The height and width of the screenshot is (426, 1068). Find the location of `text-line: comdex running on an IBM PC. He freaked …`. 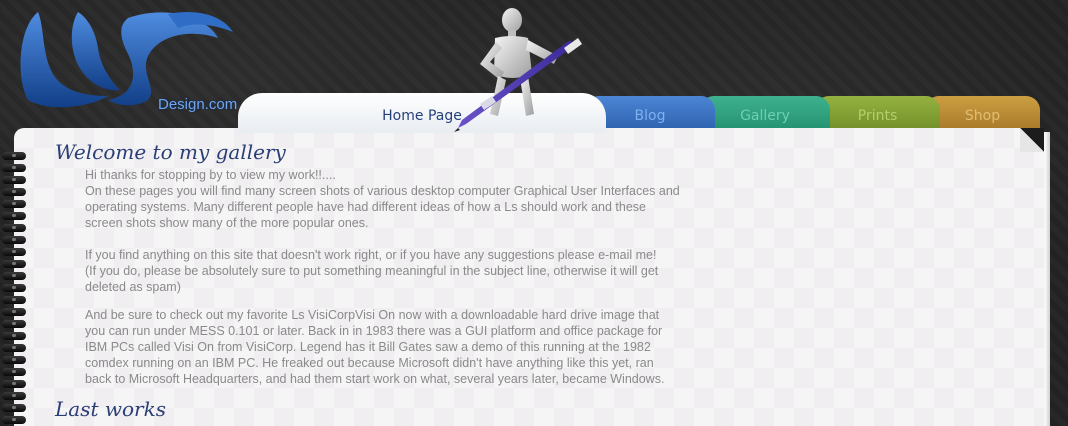

text-line: comdex running on an IBM PC. He freaked … is located at coordinates (369, 363).